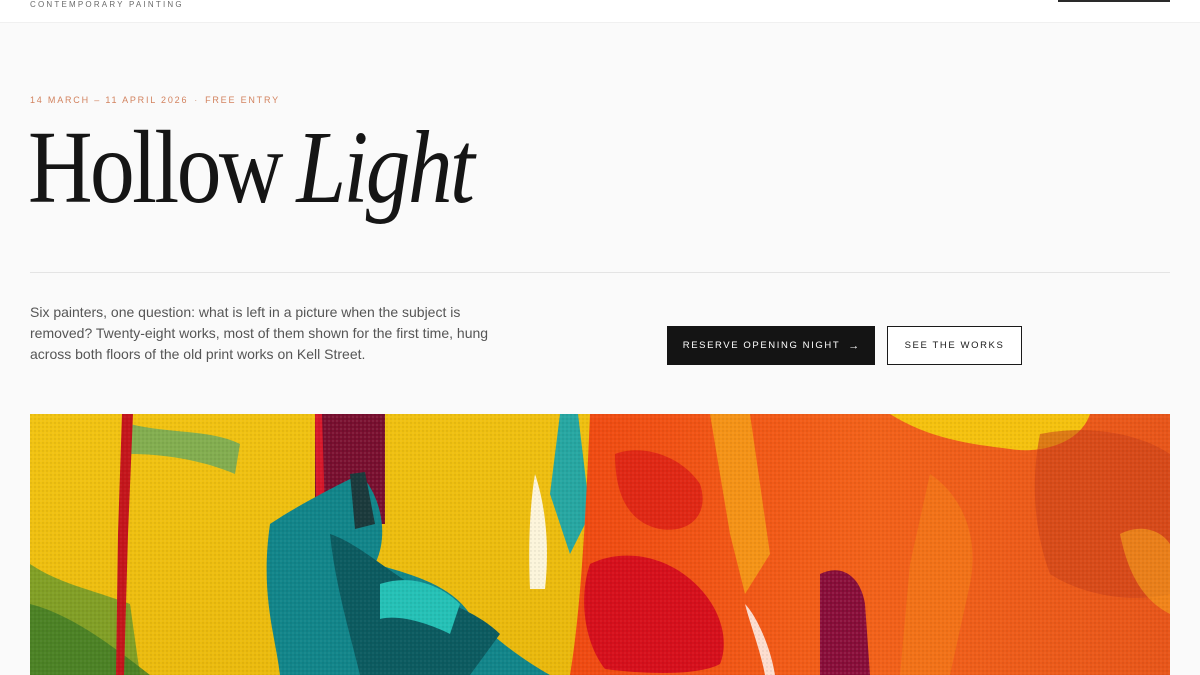  I want to click on title-italic: Light, so click(385, 167).